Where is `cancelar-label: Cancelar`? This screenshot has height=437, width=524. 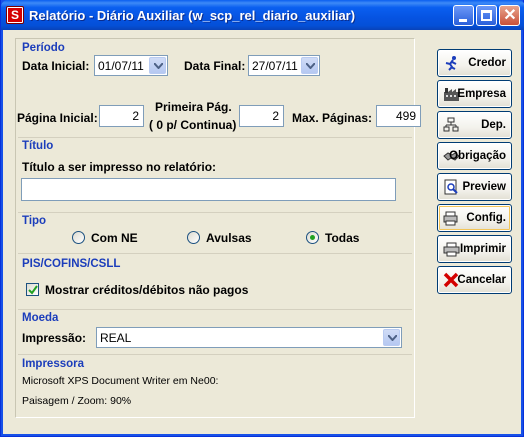
cancelar-label: Cancelar is located at coordinates (481, 280).